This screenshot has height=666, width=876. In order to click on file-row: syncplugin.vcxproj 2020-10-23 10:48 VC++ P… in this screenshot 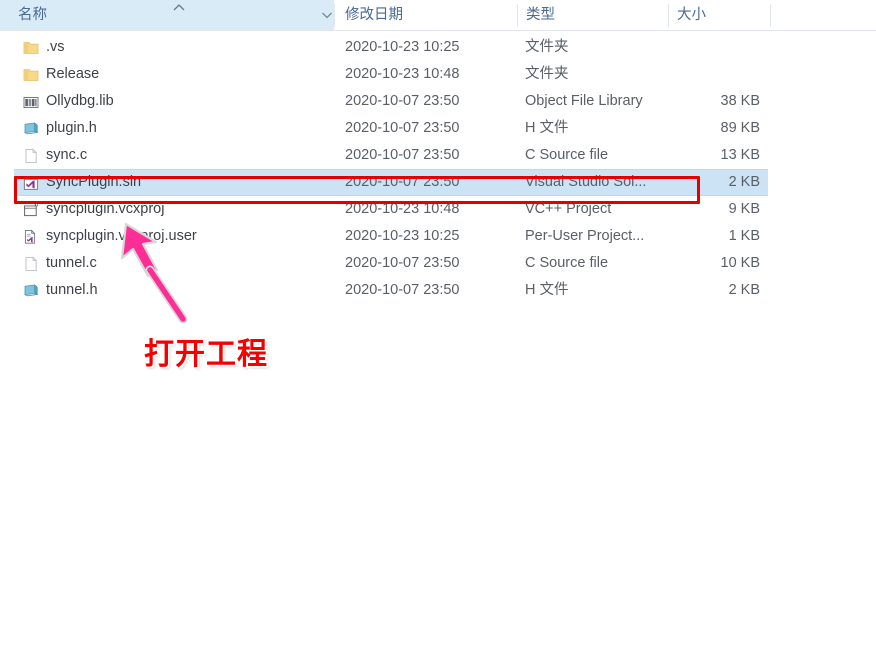, I will do `click(438, 209)`.